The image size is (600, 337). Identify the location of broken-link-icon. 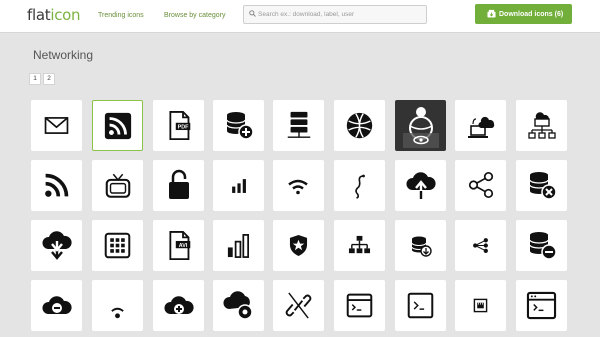
(298, 305).